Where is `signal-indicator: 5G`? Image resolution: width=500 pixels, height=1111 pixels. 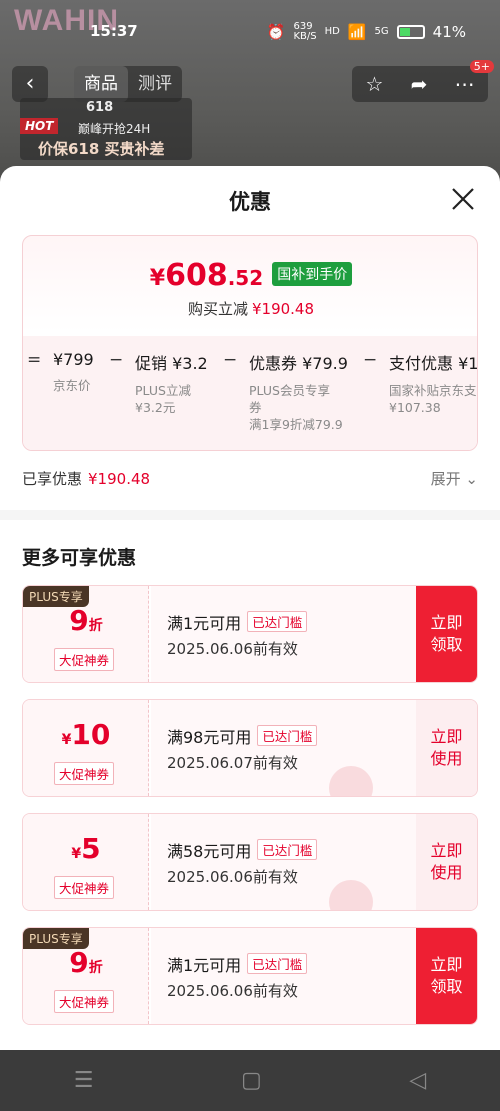 signal-indicator: 5G is located at coordinates (381, 31).